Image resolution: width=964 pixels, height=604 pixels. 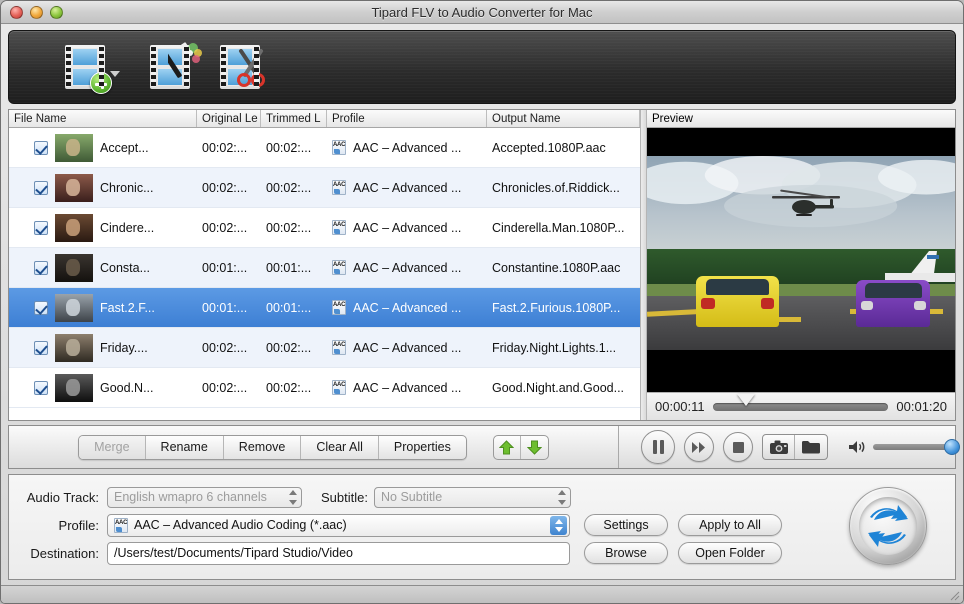 What do you see at coordinates (101, 83) in the screenshot?
I see `plus-badge-icon` at bounding box center [101, 83].